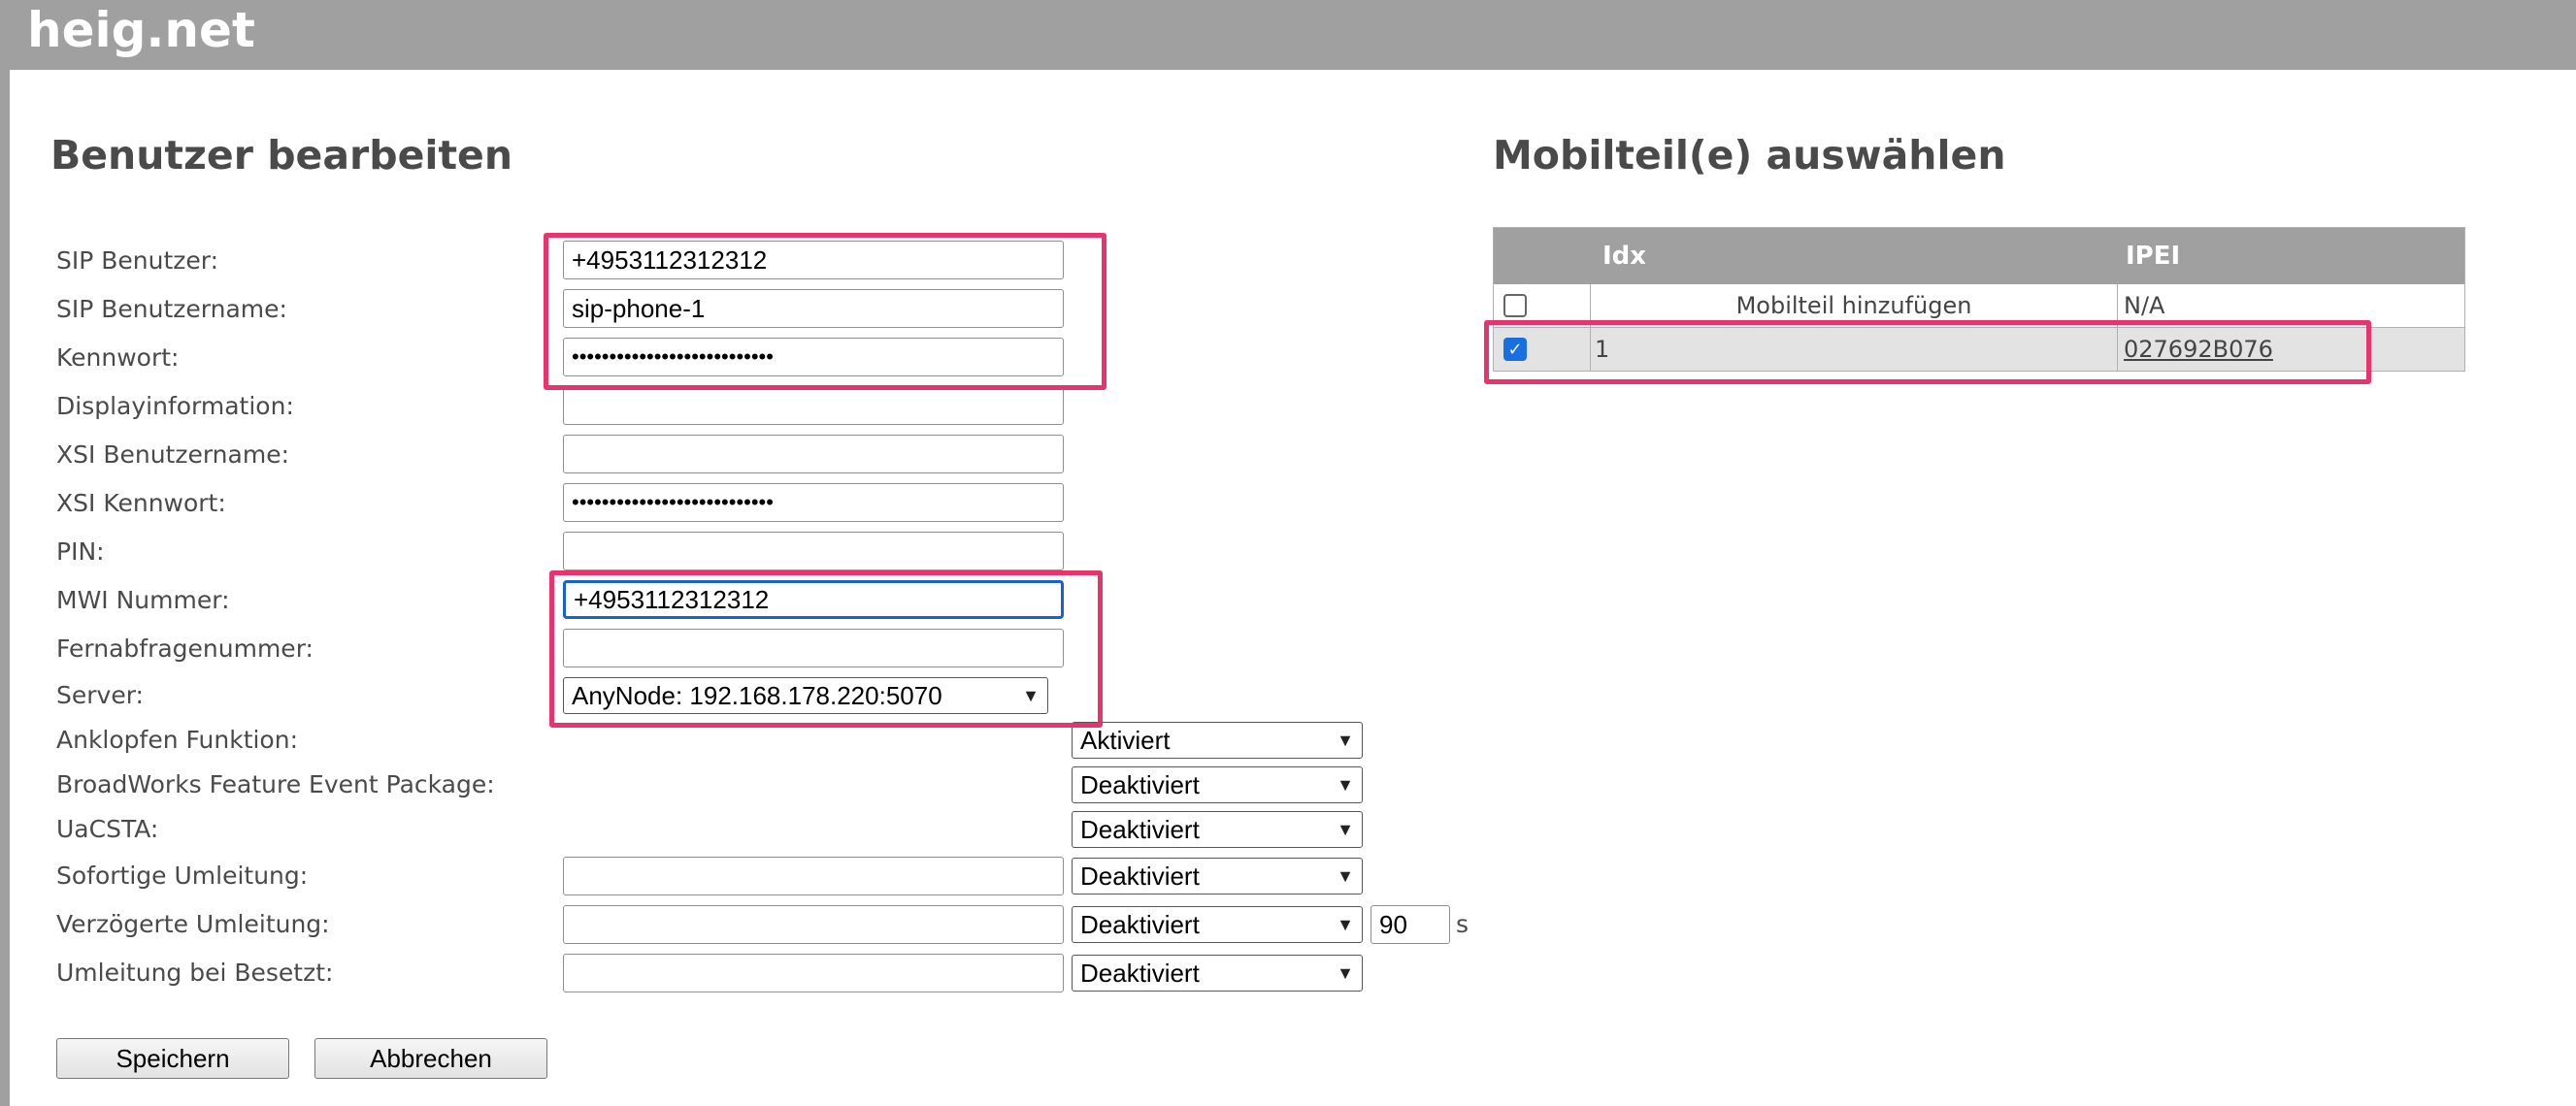 This screenshot has height=1106, width=2576. I want to click on label-xsi-password: XSI Kennwort:, so click(141, 503).